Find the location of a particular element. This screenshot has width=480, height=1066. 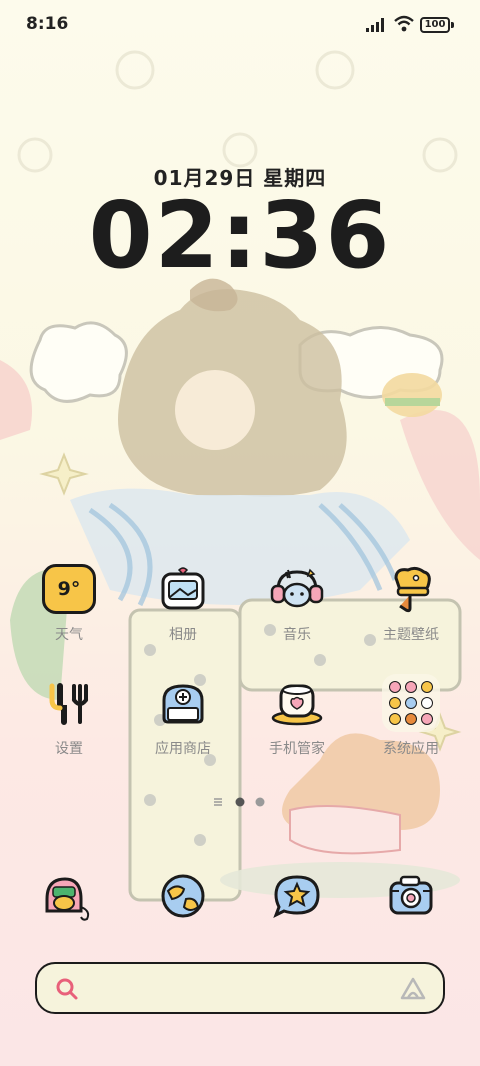

dock-browser is located at coordinates (183, 896).